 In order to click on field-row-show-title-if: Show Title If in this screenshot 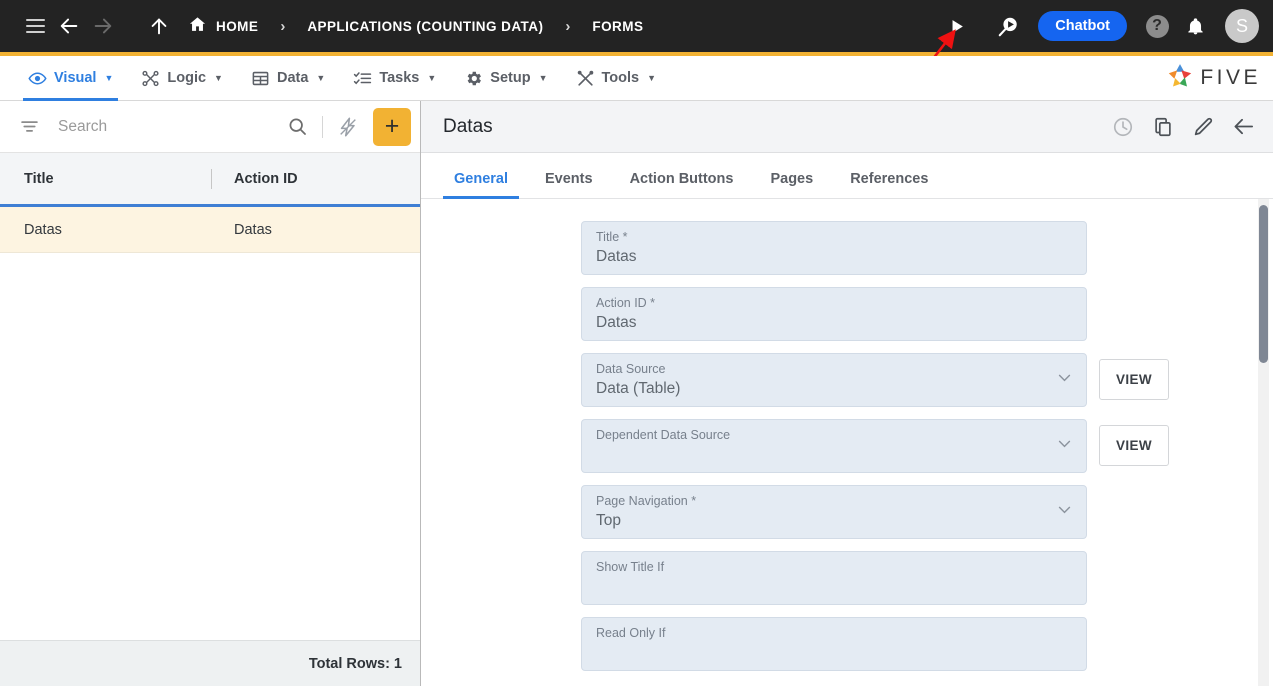, I will do `click(927, 578)`.